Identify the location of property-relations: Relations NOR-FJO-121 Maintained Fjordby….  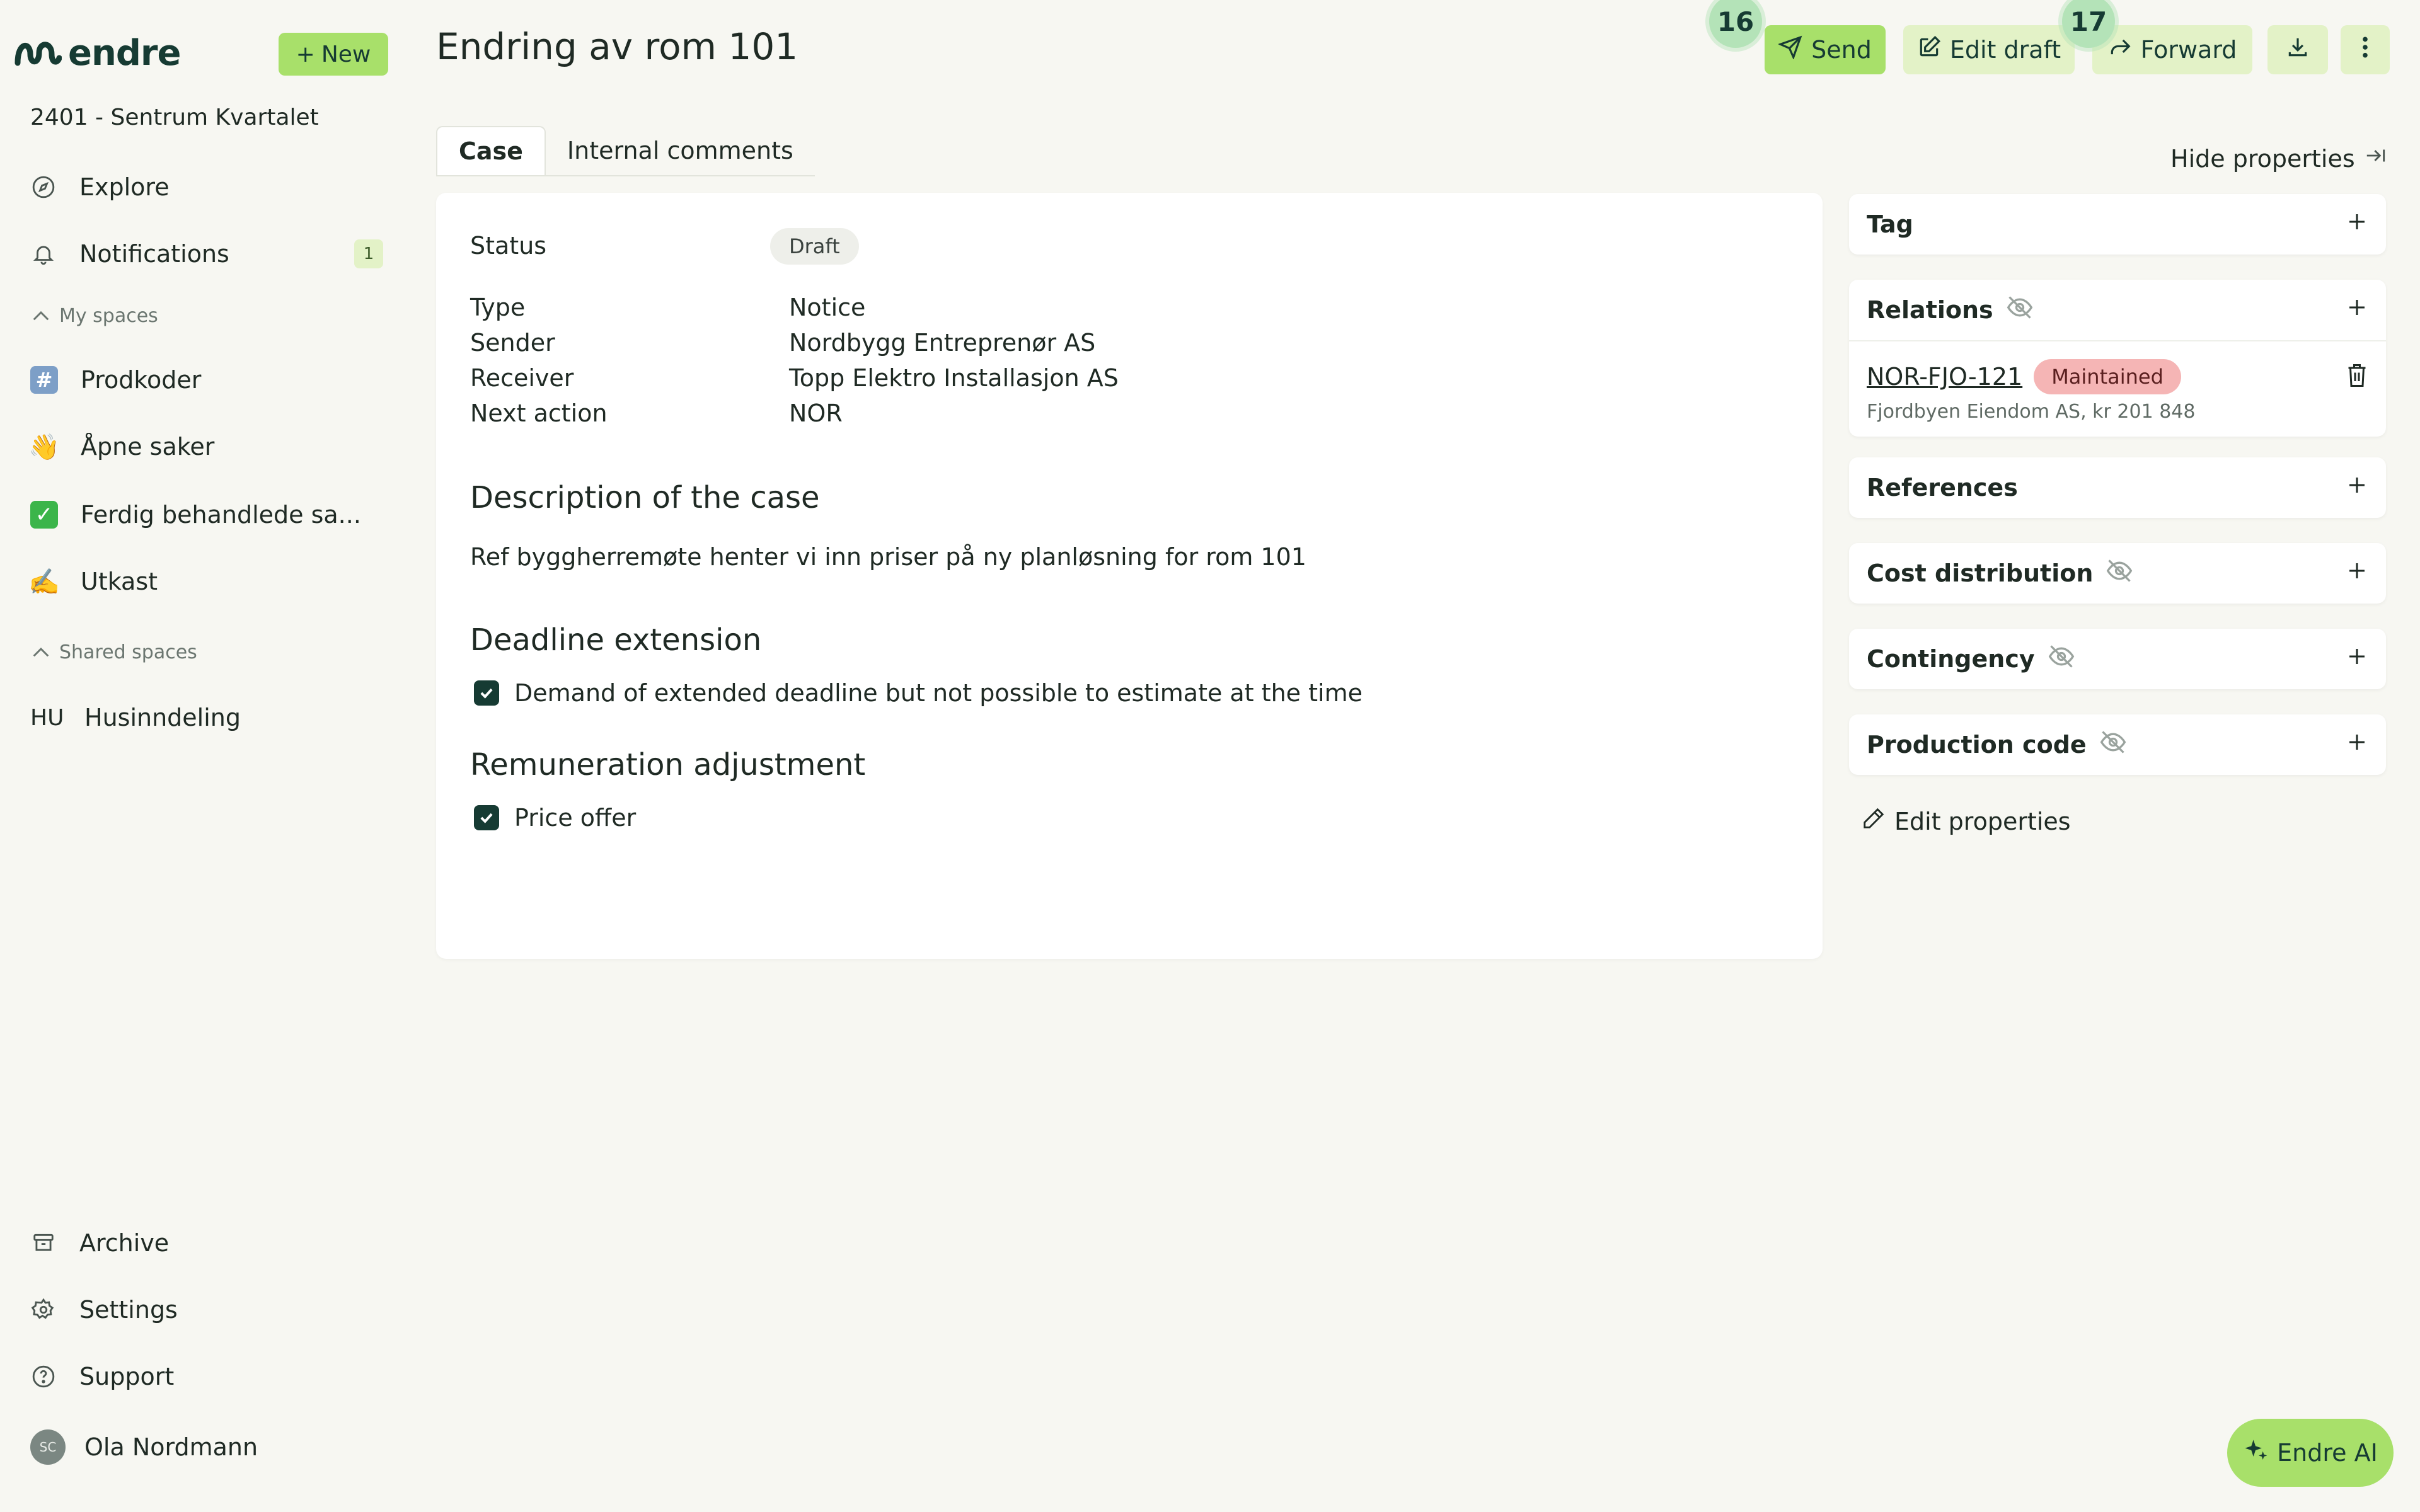
(2117, 358).